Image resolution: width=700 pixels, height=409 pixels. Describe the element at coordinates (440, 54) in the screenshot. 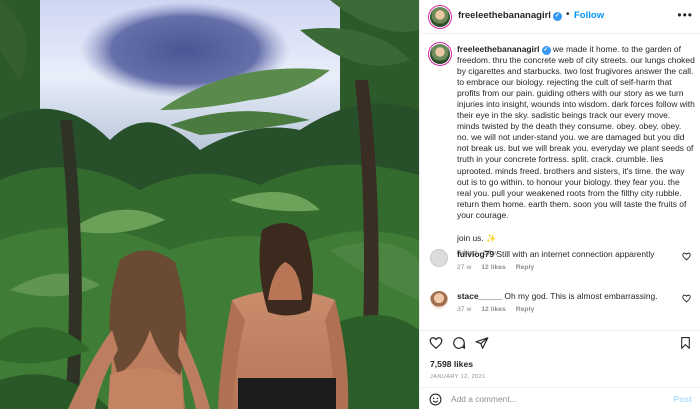

I see `caption-author-avatar` at that location.